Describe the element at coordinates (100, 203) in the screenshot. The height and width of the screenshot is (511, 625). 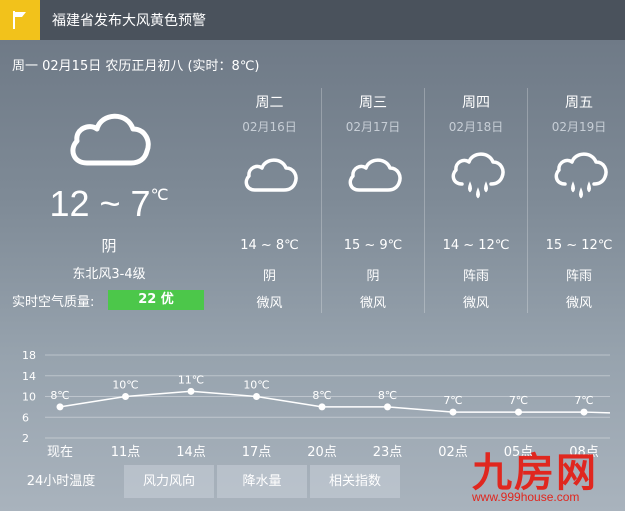
I see `today-temp-range: 12 ~ 7` at that location.